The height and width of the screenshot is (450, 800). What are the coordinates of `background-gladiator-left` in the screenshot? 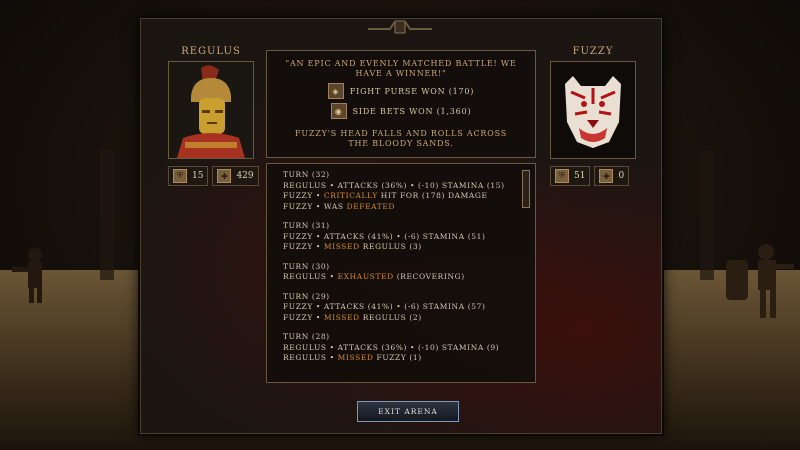 It's located at (27, 275).